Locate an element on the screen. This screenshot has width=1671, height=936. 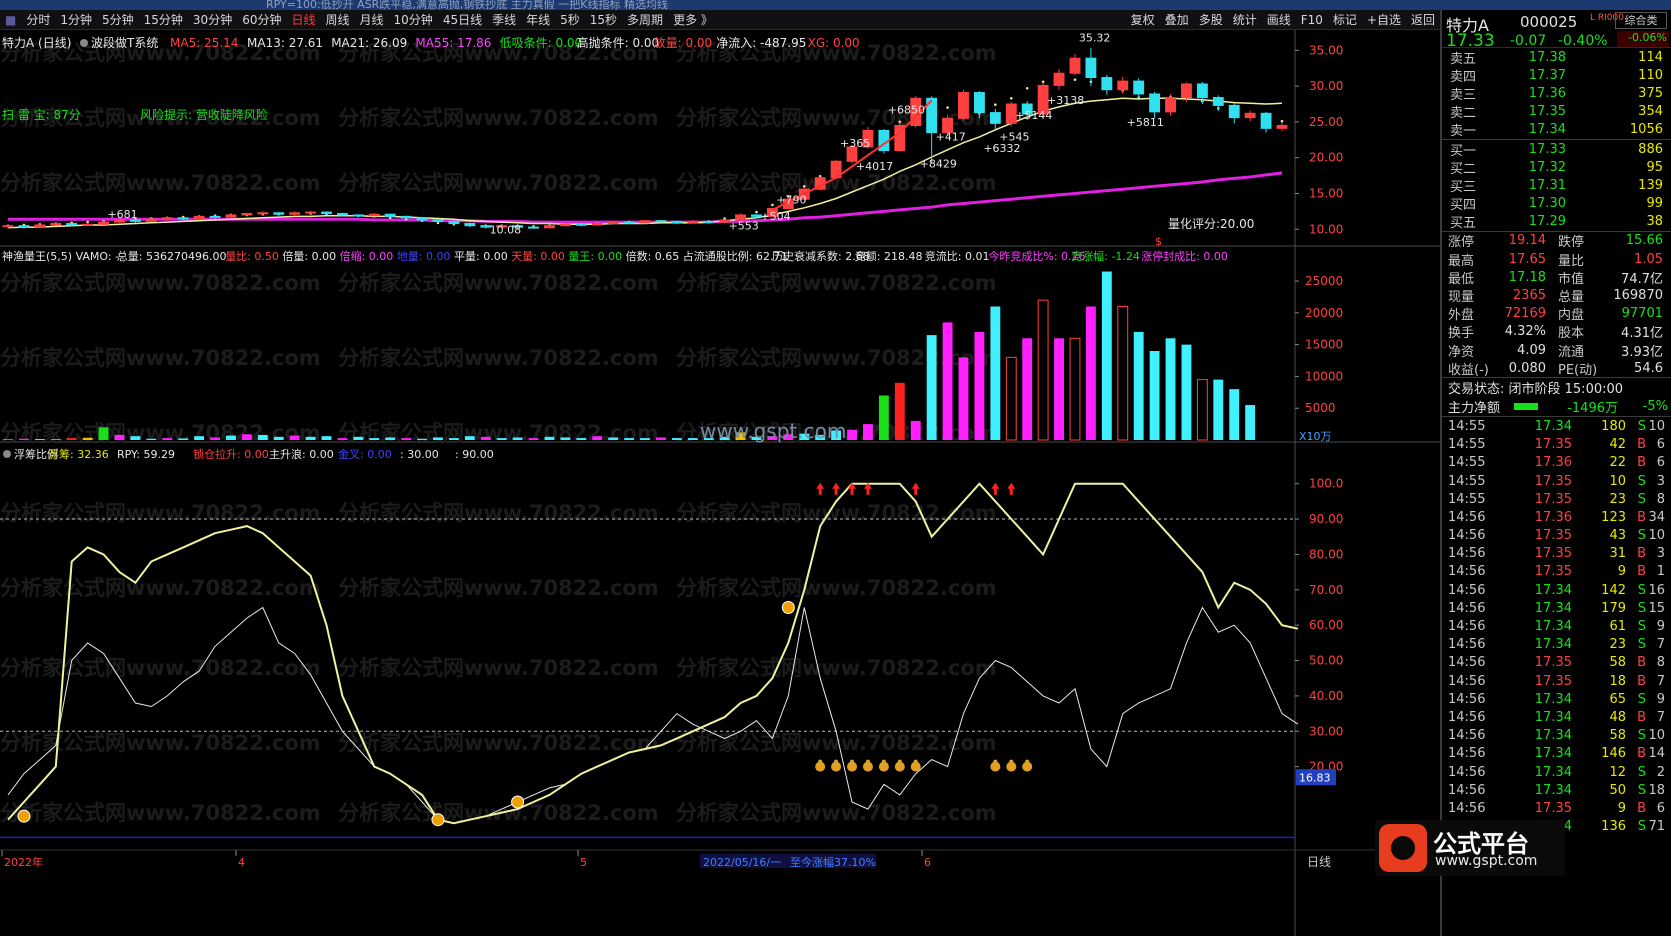
period-tab-14: 15秒 is located at coordinates (603, 19).